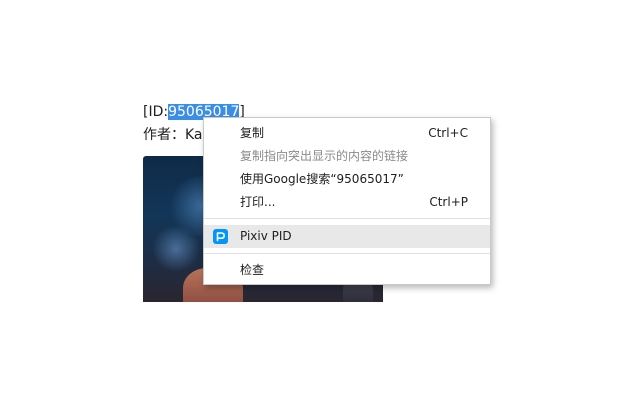 The width and height of the screenshot is (640, 400). I want to click on menu-item-search-google: 使用Google搜索“95065017”, so click(347, 179).